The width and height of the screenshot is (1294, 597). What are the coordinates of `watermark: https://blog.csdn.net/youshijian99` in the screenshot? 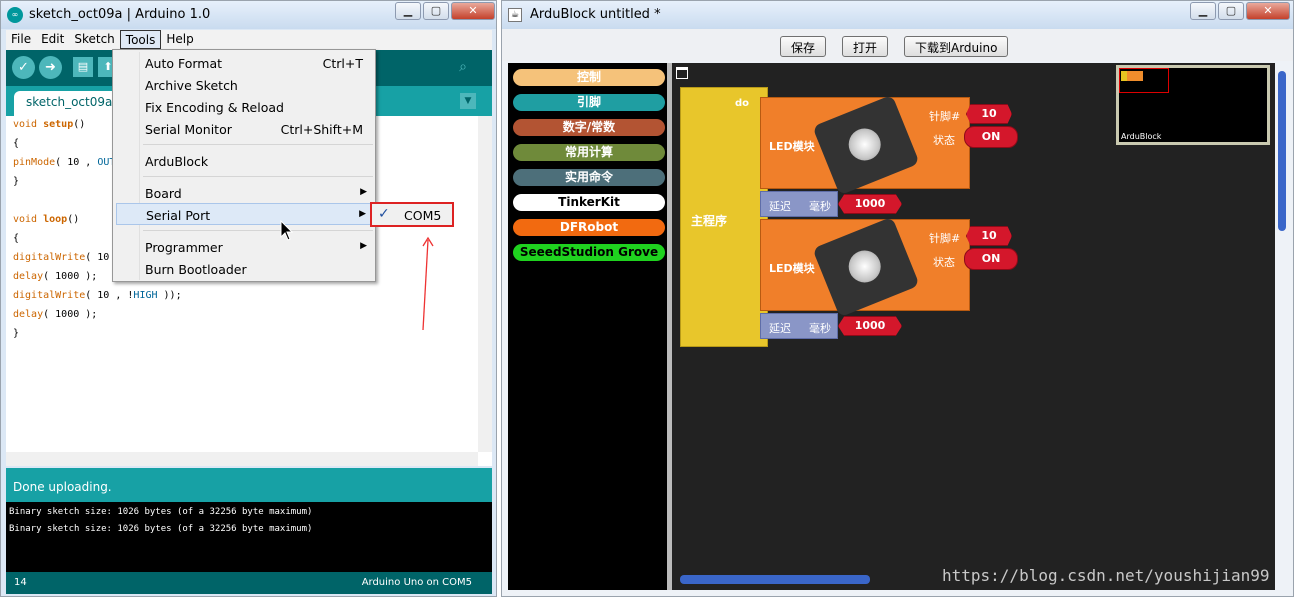 It's located at (1106, 575).